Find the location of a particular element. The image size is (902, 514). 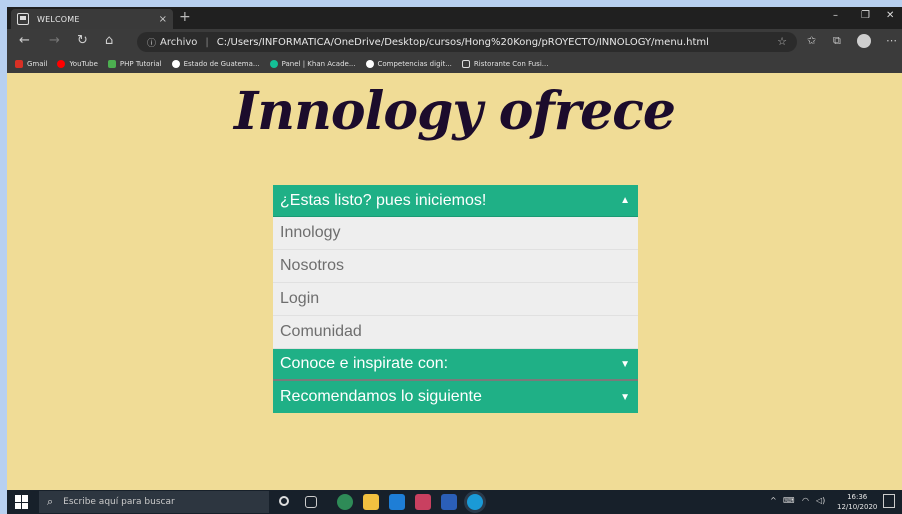

app-icon is located at coordinates (423, 502).